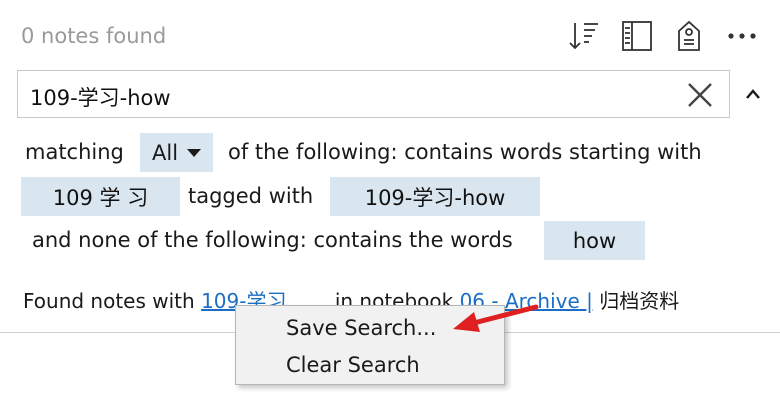  Describe the element at coordinates (74, 152) in the screenshot. I see `matching-label: matching` at that location.